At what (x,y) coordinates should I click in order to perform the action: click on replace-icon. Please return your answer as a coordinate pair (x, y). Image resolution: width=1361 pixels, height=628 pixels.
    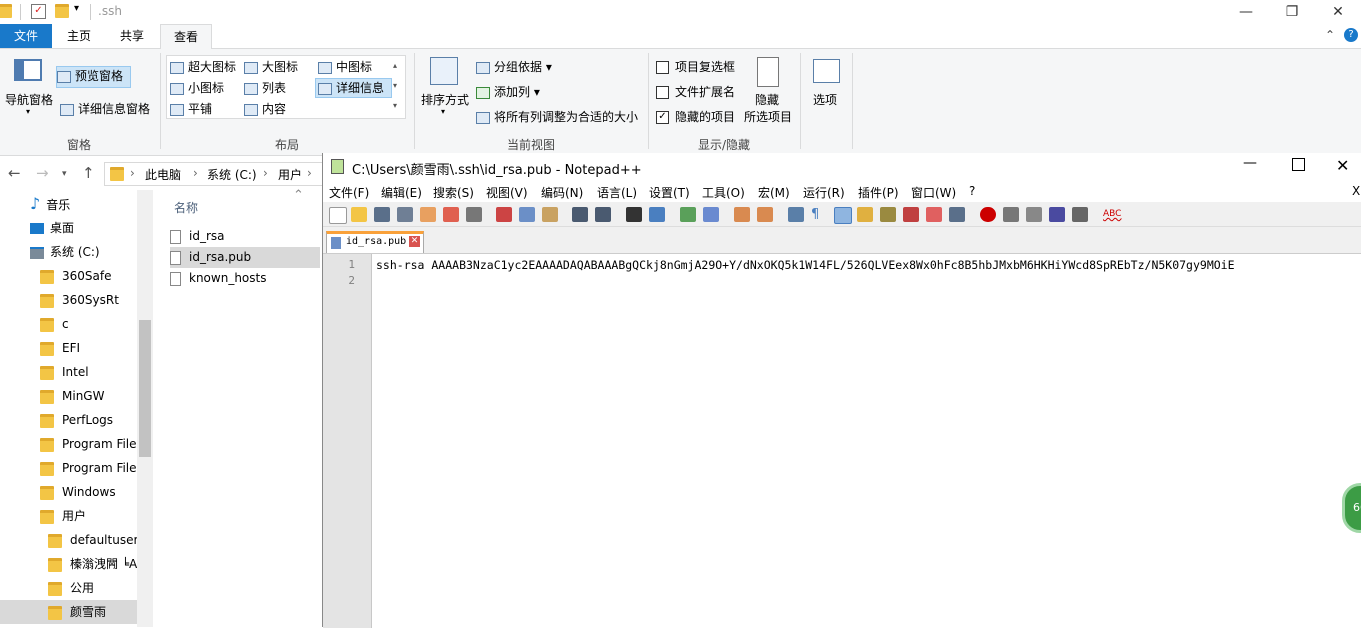
    Looking at the image, I should click on (657, 214).